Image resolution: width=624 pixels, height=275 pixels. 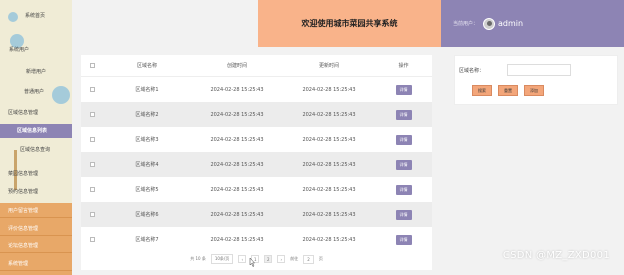 I want to click on region-name-cell: 区域名称5, so click(x=147, y=190).